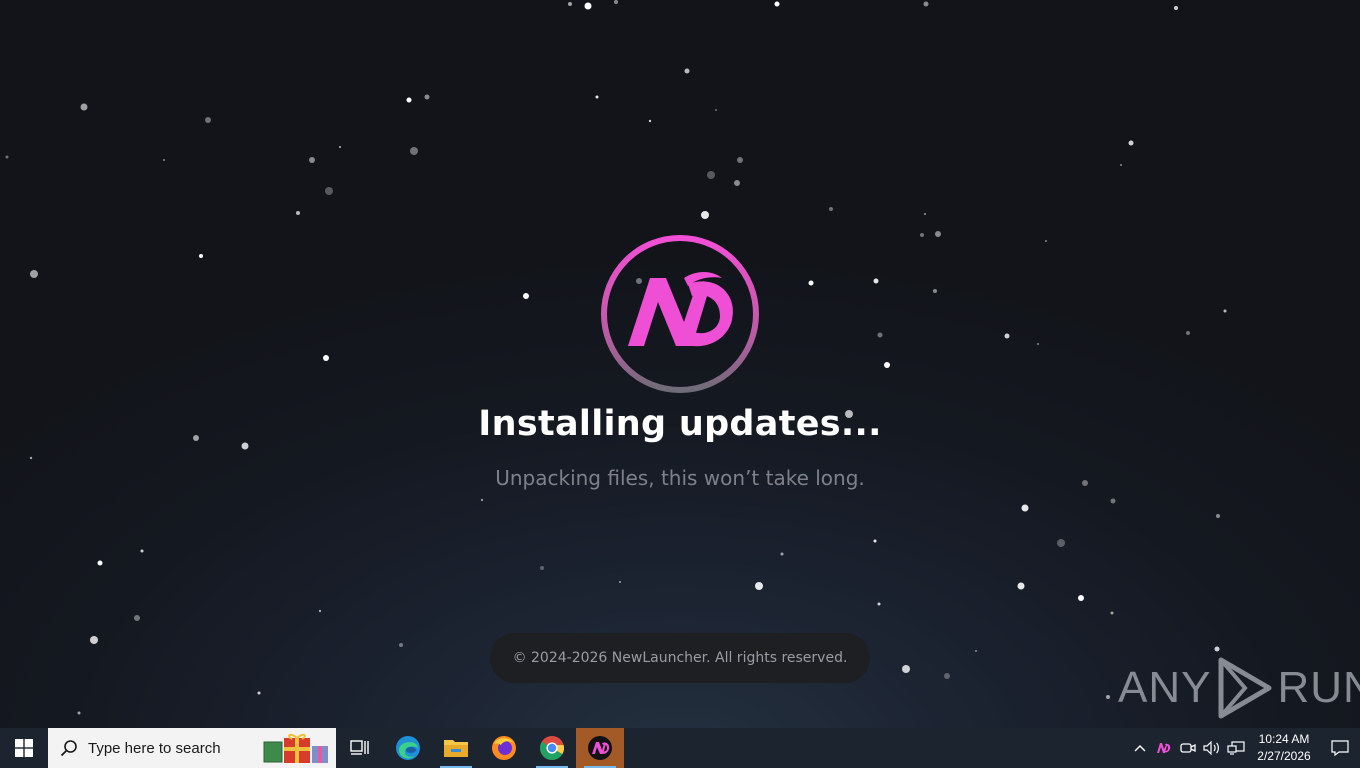 The height and width of the screenshot is (768, 1360). Describe the element at coordinates (1239, 688) in the screenshot. I see `anyrun-watermark: ANY RUN` at that location.